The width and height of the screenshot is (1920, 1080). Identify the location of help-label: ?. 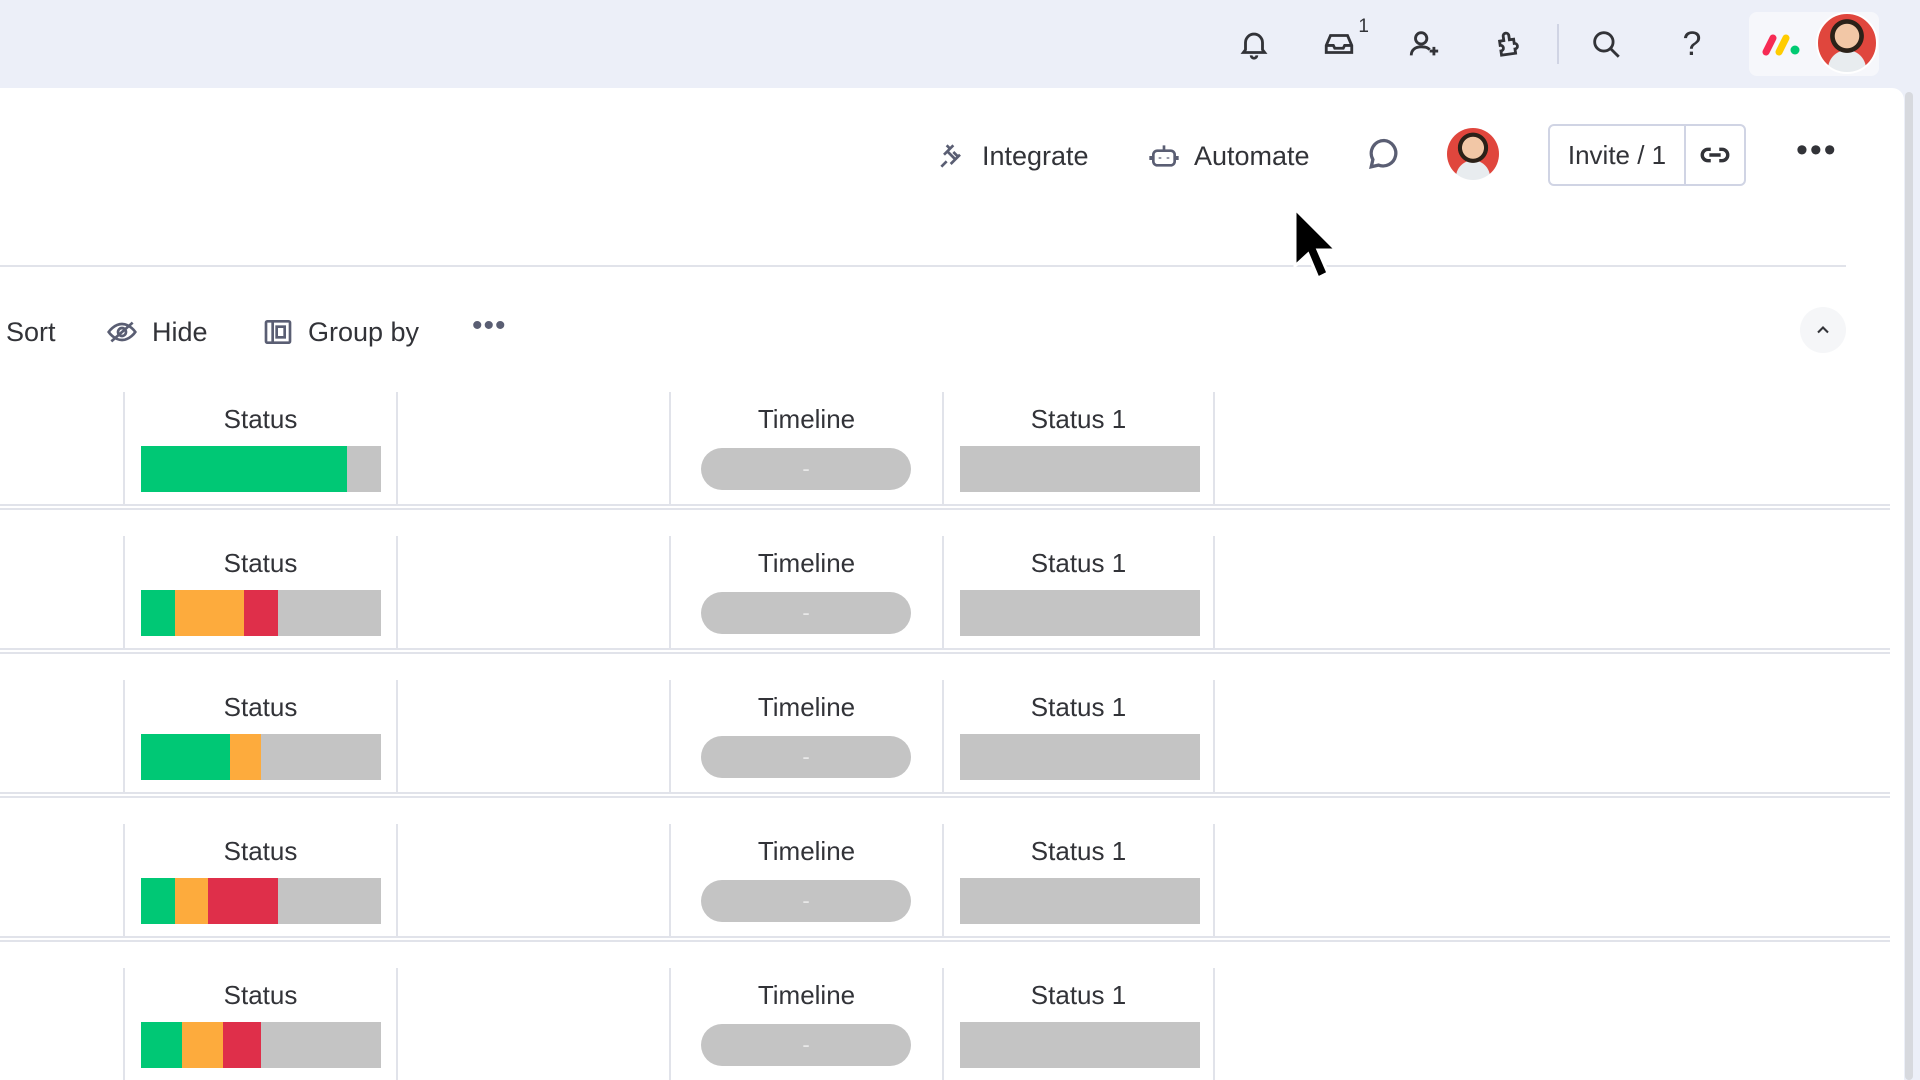
(1692, 43).